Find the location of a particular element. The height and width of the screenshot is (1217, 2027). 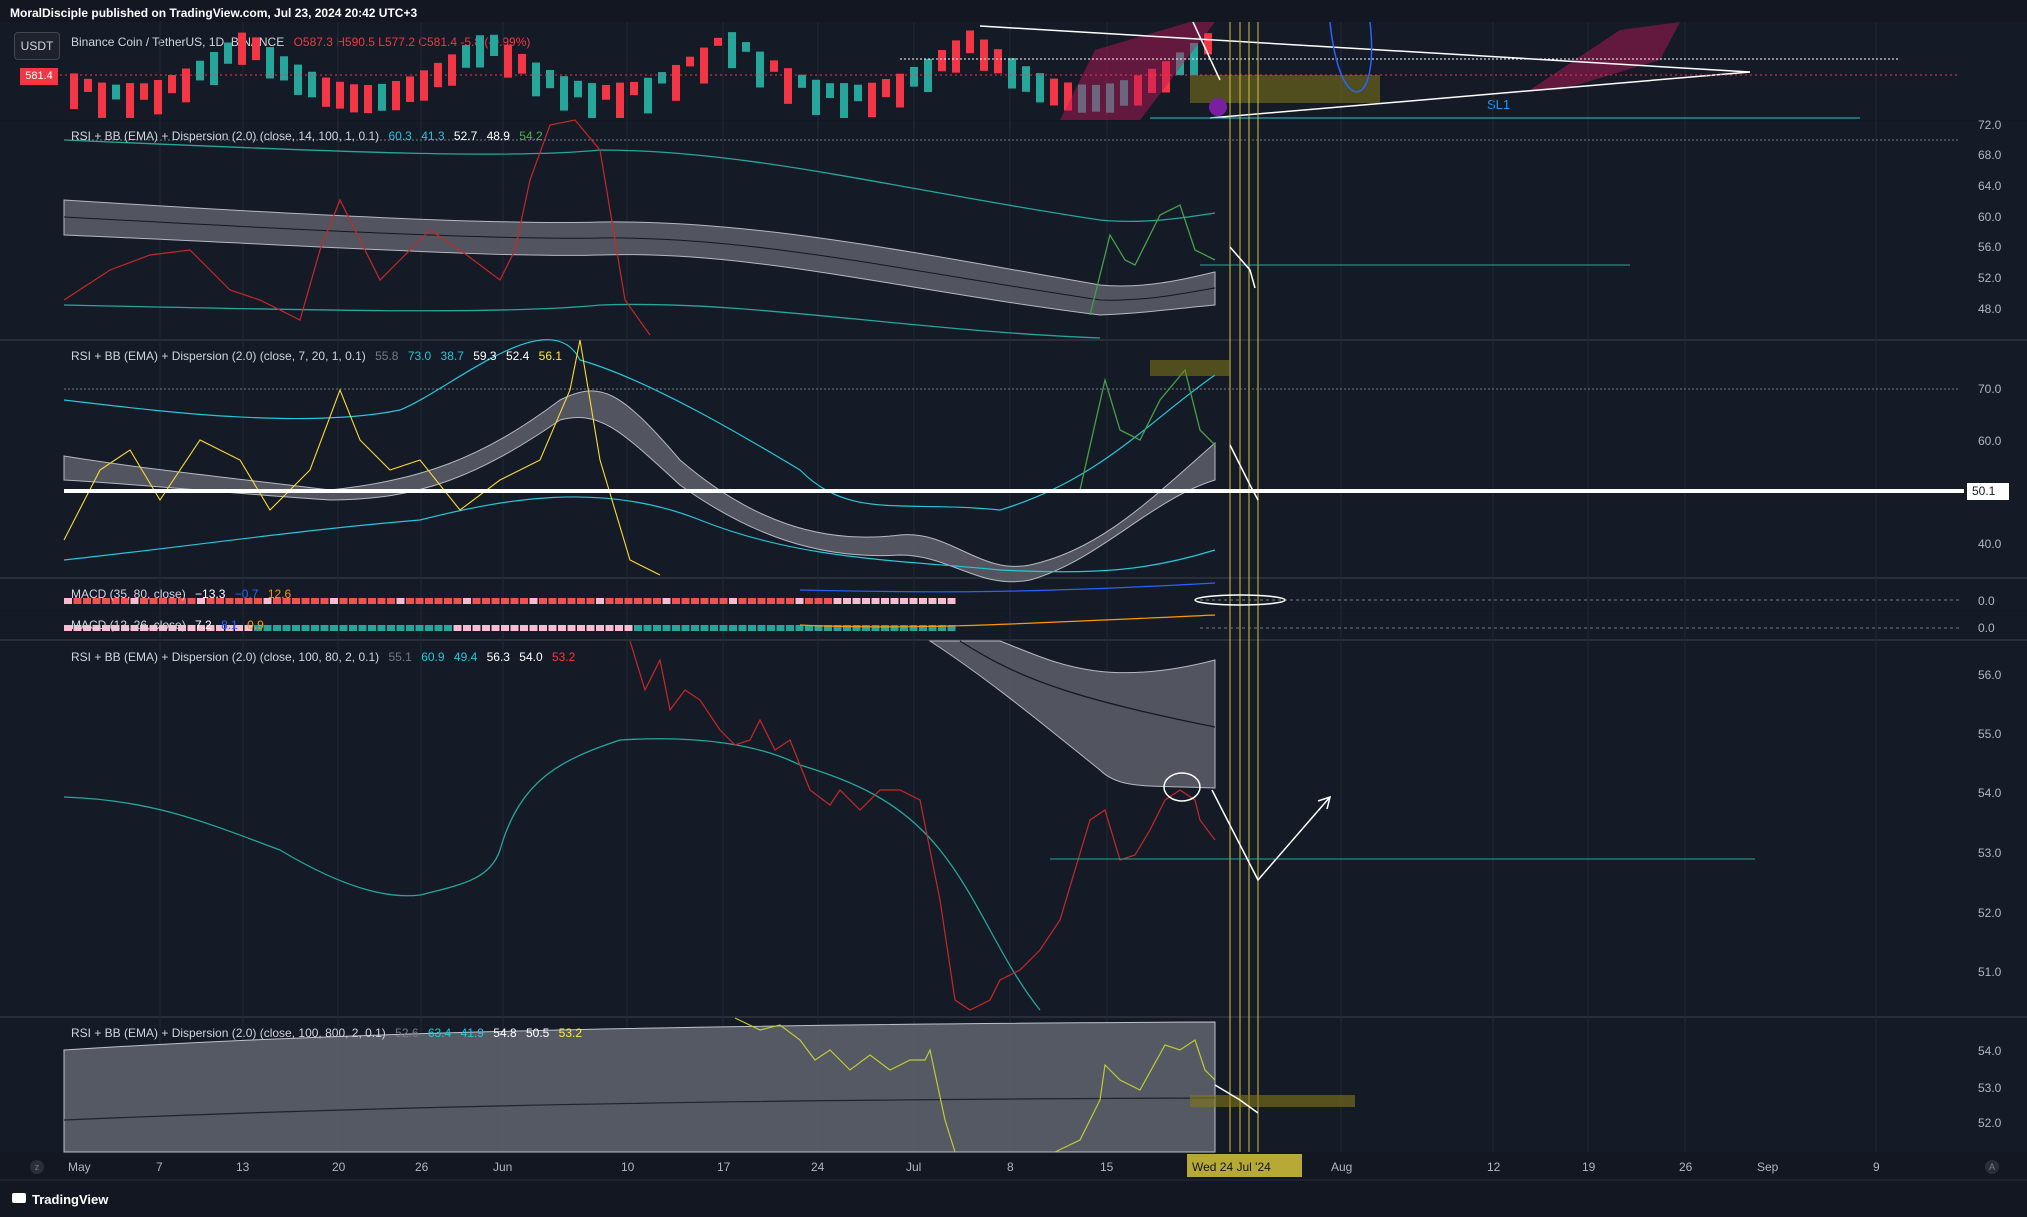

time-tick: Aug is located at coordinates (1342, 1167).